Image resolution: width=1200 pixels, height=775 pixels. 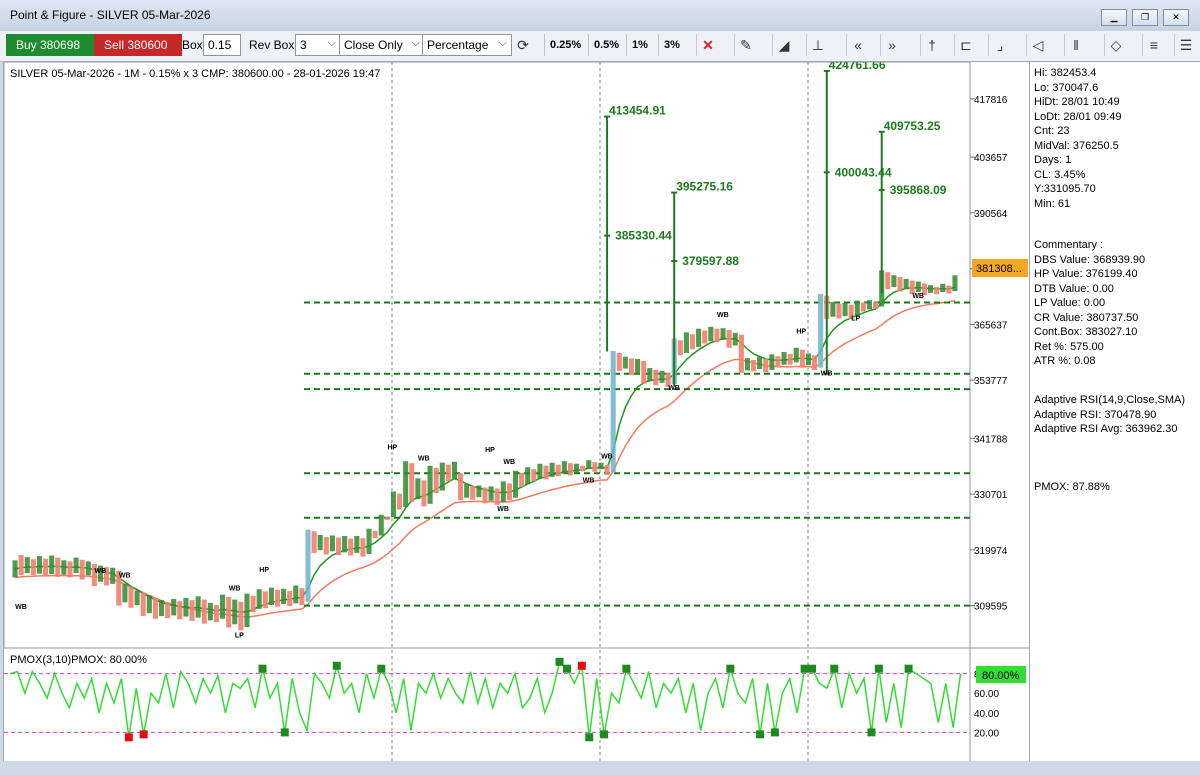 What do you see at coordinates (1185, 45) in the screenshot?
I see `menu-icon: ☰` at bounding box center [1185, 45].